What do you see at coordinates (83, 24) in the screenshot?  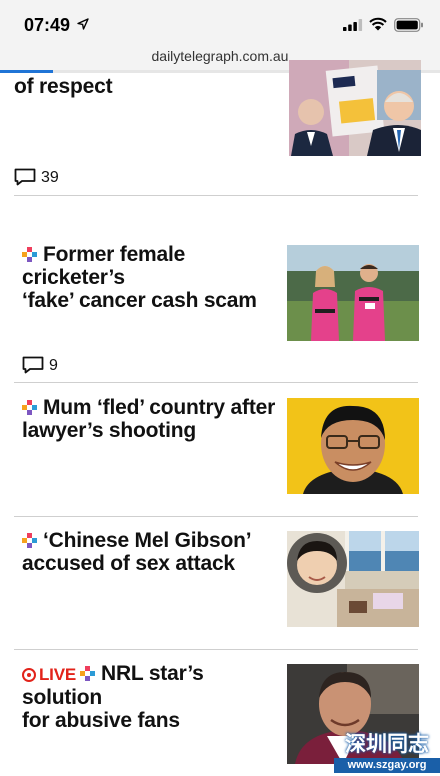 I see `location-arrow-icon` at bounding box center [83, 24].